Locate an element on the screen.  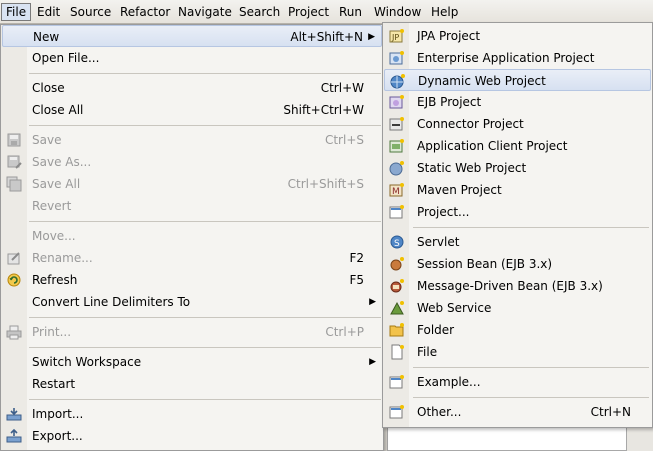
menu-item-label: Folder is located at coordinates (436, 330).